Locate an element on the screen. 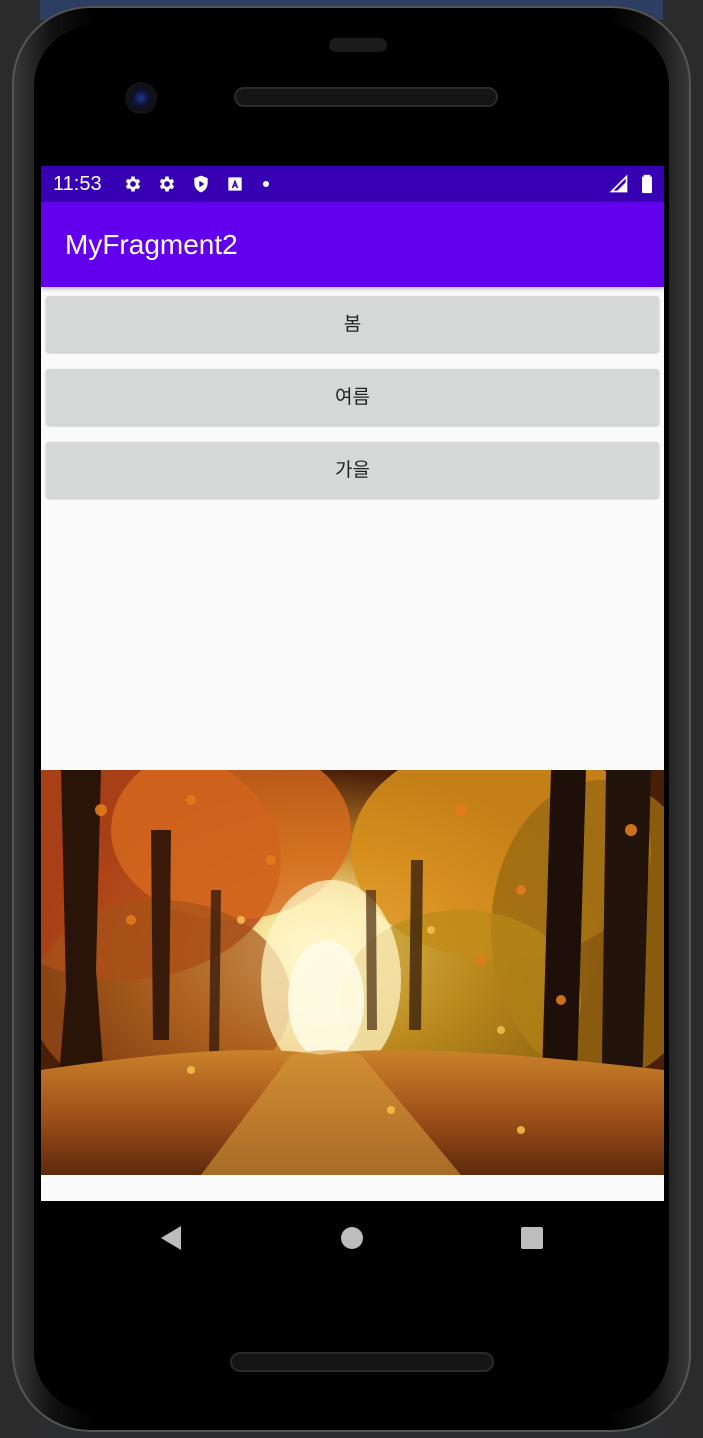 The height and width of the screenshot is (1438, 703). app-bar: MyFragment2 is located at coordinates (352, 244).